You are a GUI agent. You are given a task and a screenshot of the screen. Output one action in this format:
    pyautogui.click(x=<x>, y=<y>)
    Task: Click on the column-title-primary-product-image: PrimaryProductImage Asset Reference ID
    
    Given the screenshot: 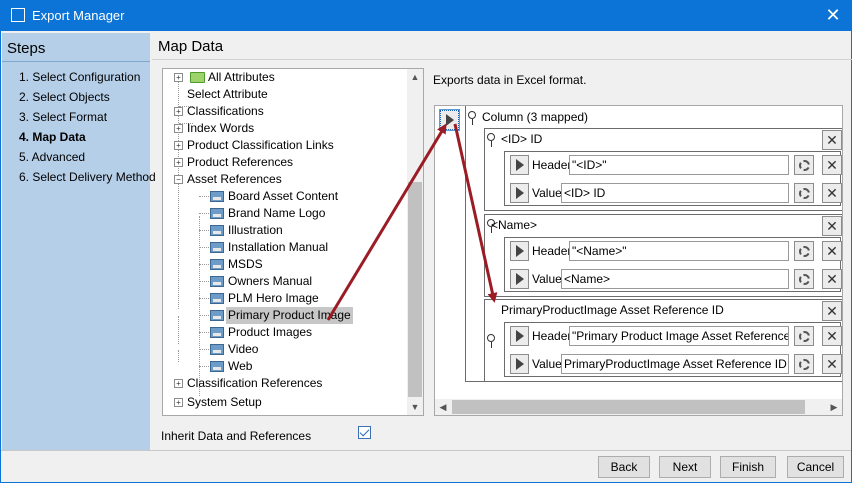 What is the action you would take?
    pyautogui.click(x=612, y=310)
    